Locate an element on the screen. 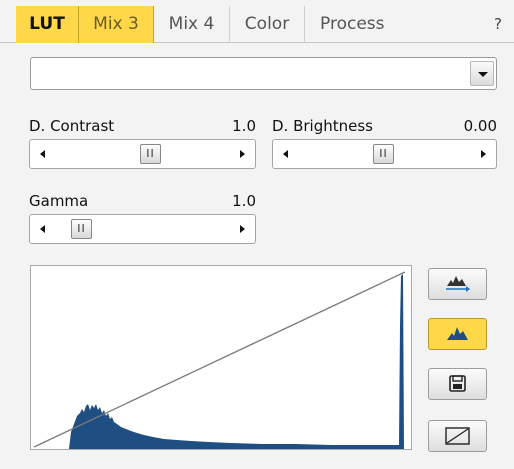  histogram-stretch-icon is located at coordinates (458, 284).